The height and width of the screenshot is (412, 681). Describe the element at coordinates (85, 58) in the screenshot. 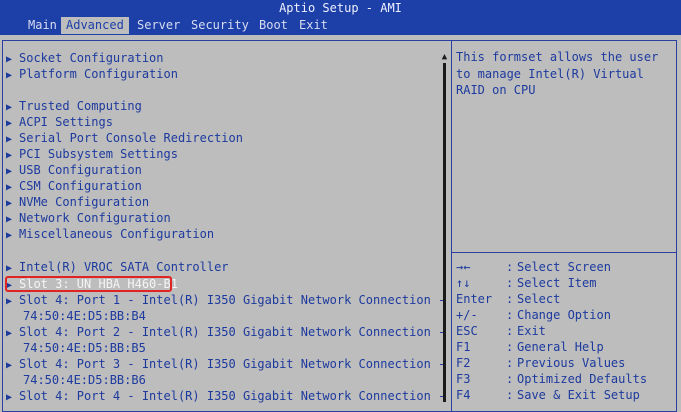

I see `item-socket-configuration: ▶ Socket Configuration` at that location.